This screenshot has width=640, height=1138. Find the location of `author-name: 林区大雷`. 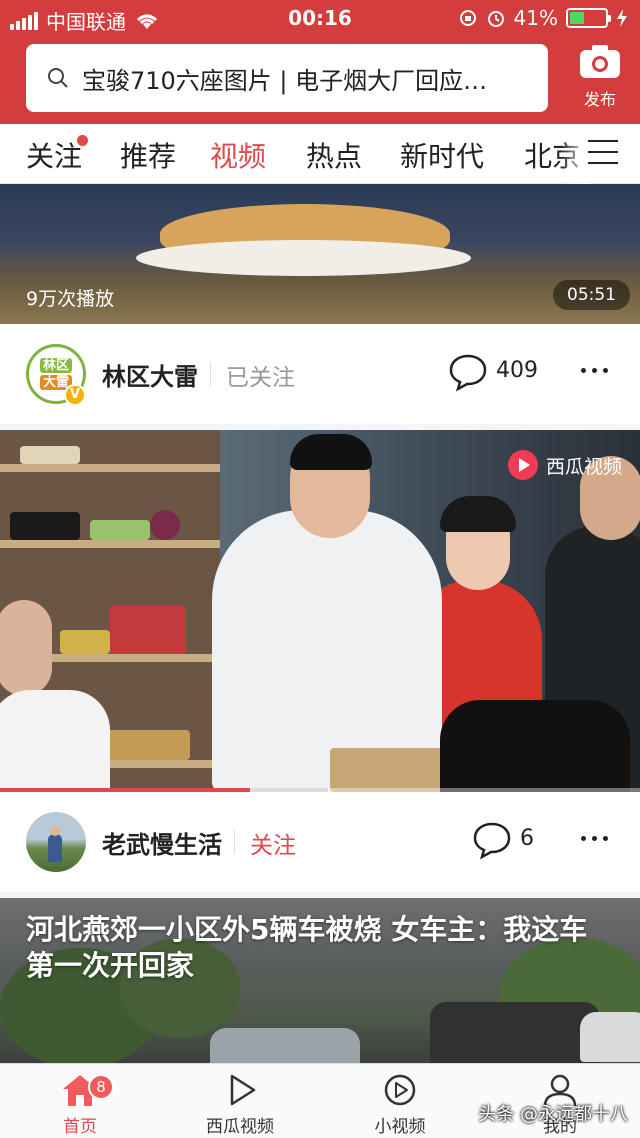

author-name: 林区大雷 is located at coordinates (150, 374).